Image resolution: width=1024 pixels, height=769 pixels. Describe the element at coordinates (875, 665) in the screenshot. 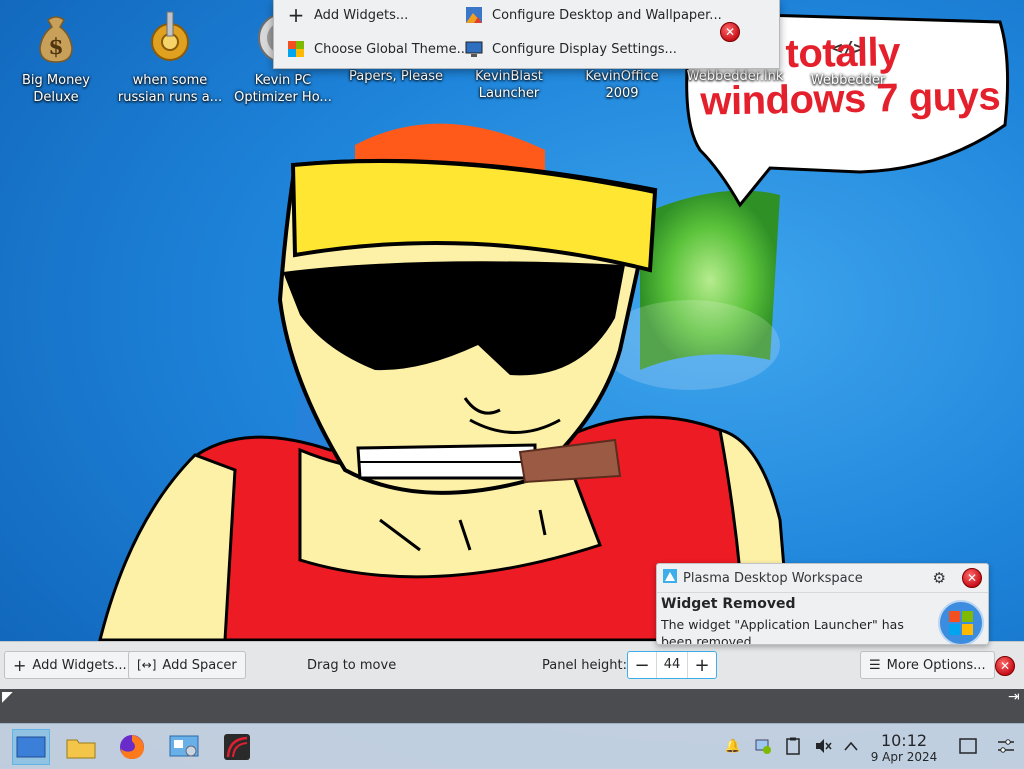

I see `sliders-icon: ☰` at that location.